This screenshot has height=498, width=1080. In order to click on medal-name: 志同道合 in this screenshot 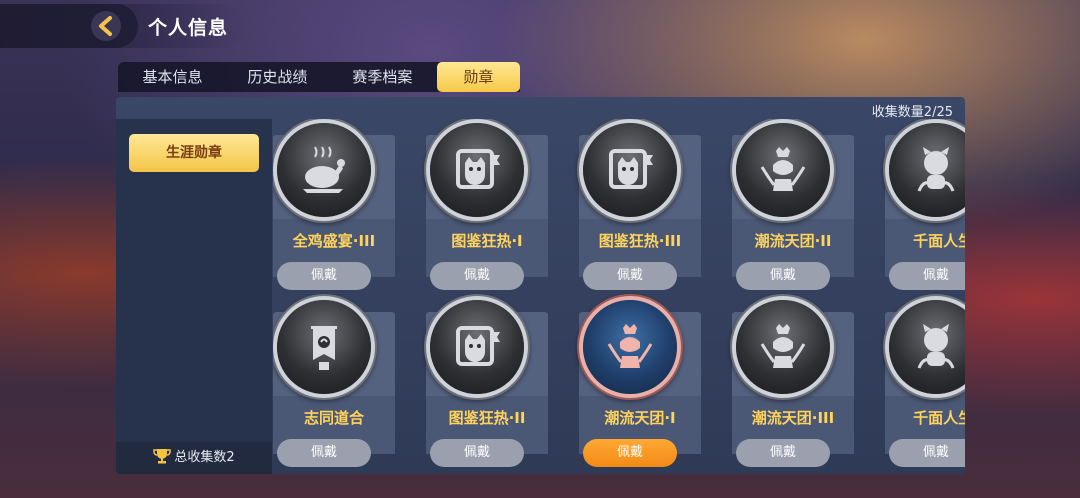, I will do `click(333, 418)`.